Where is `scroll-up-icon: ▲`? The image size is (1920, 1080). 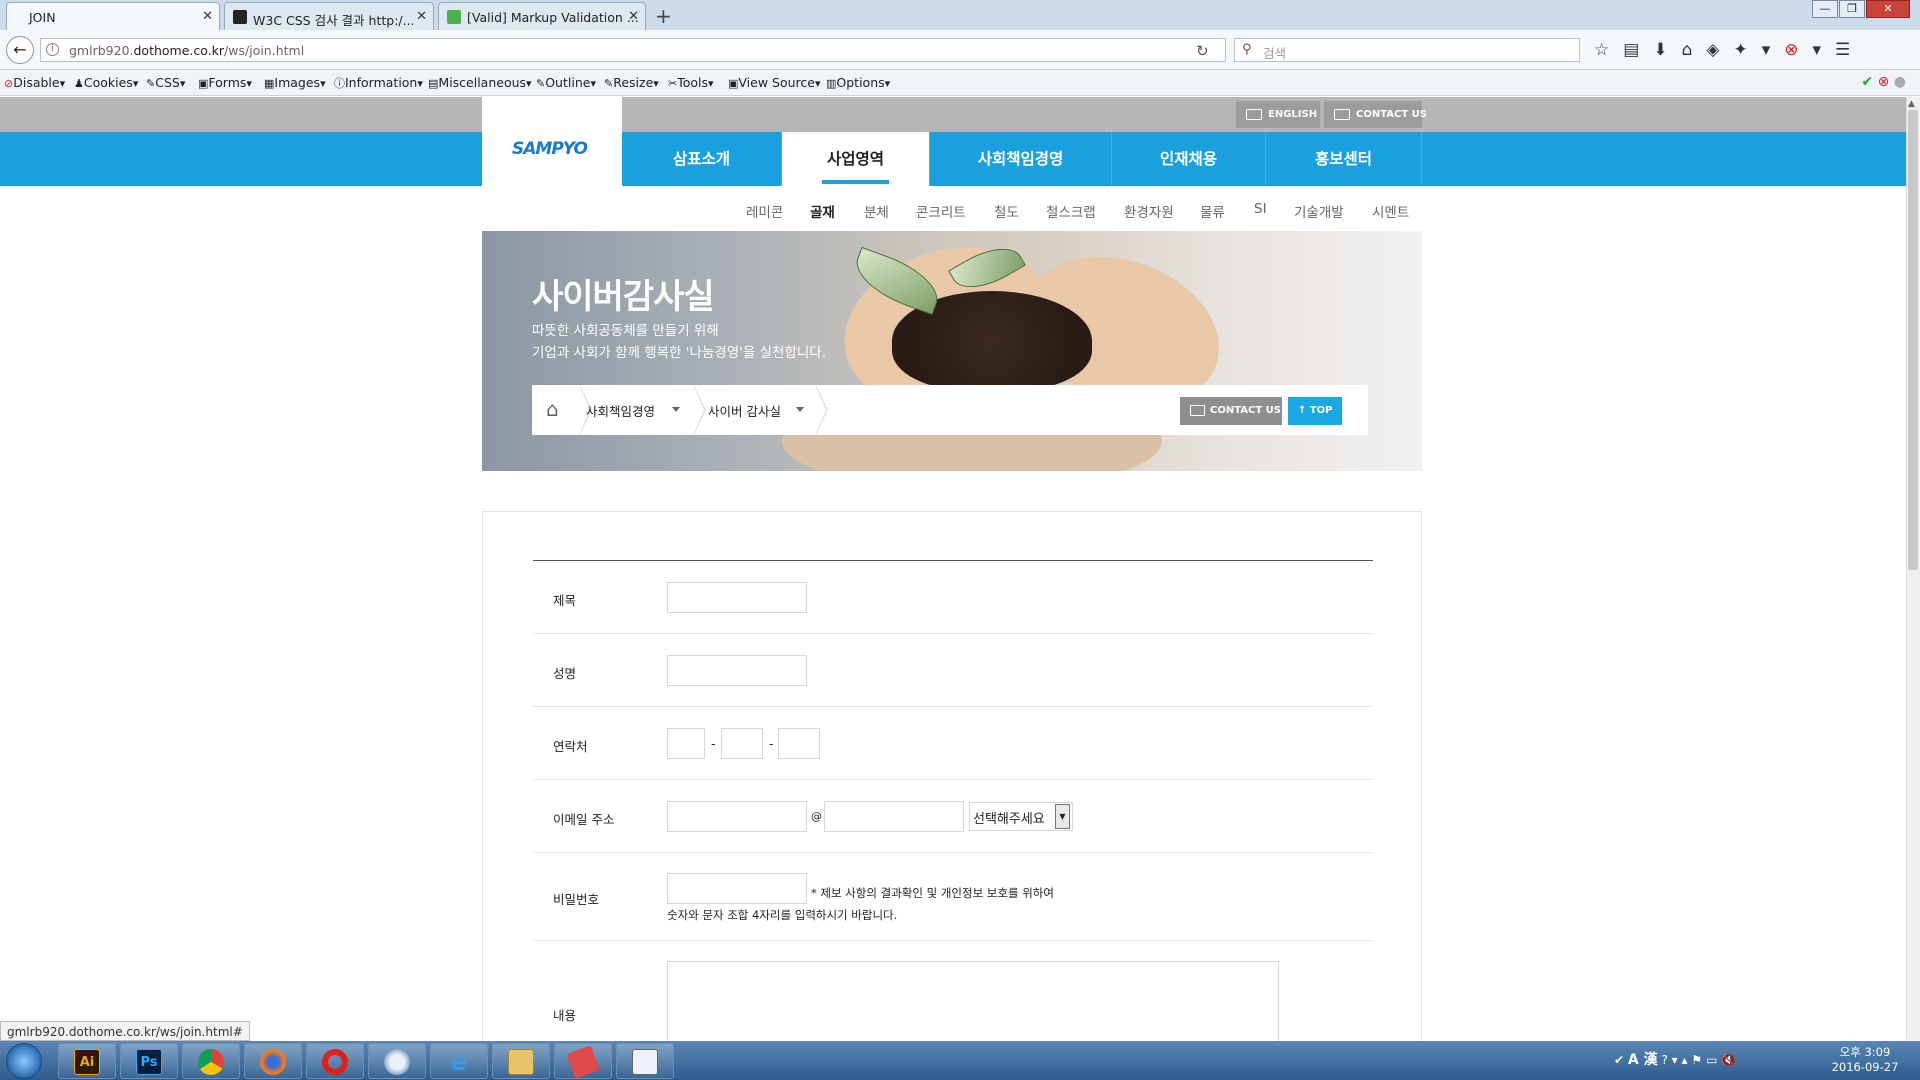
scroll-up-icon: ▲ is located at coordinates (1911, 104).